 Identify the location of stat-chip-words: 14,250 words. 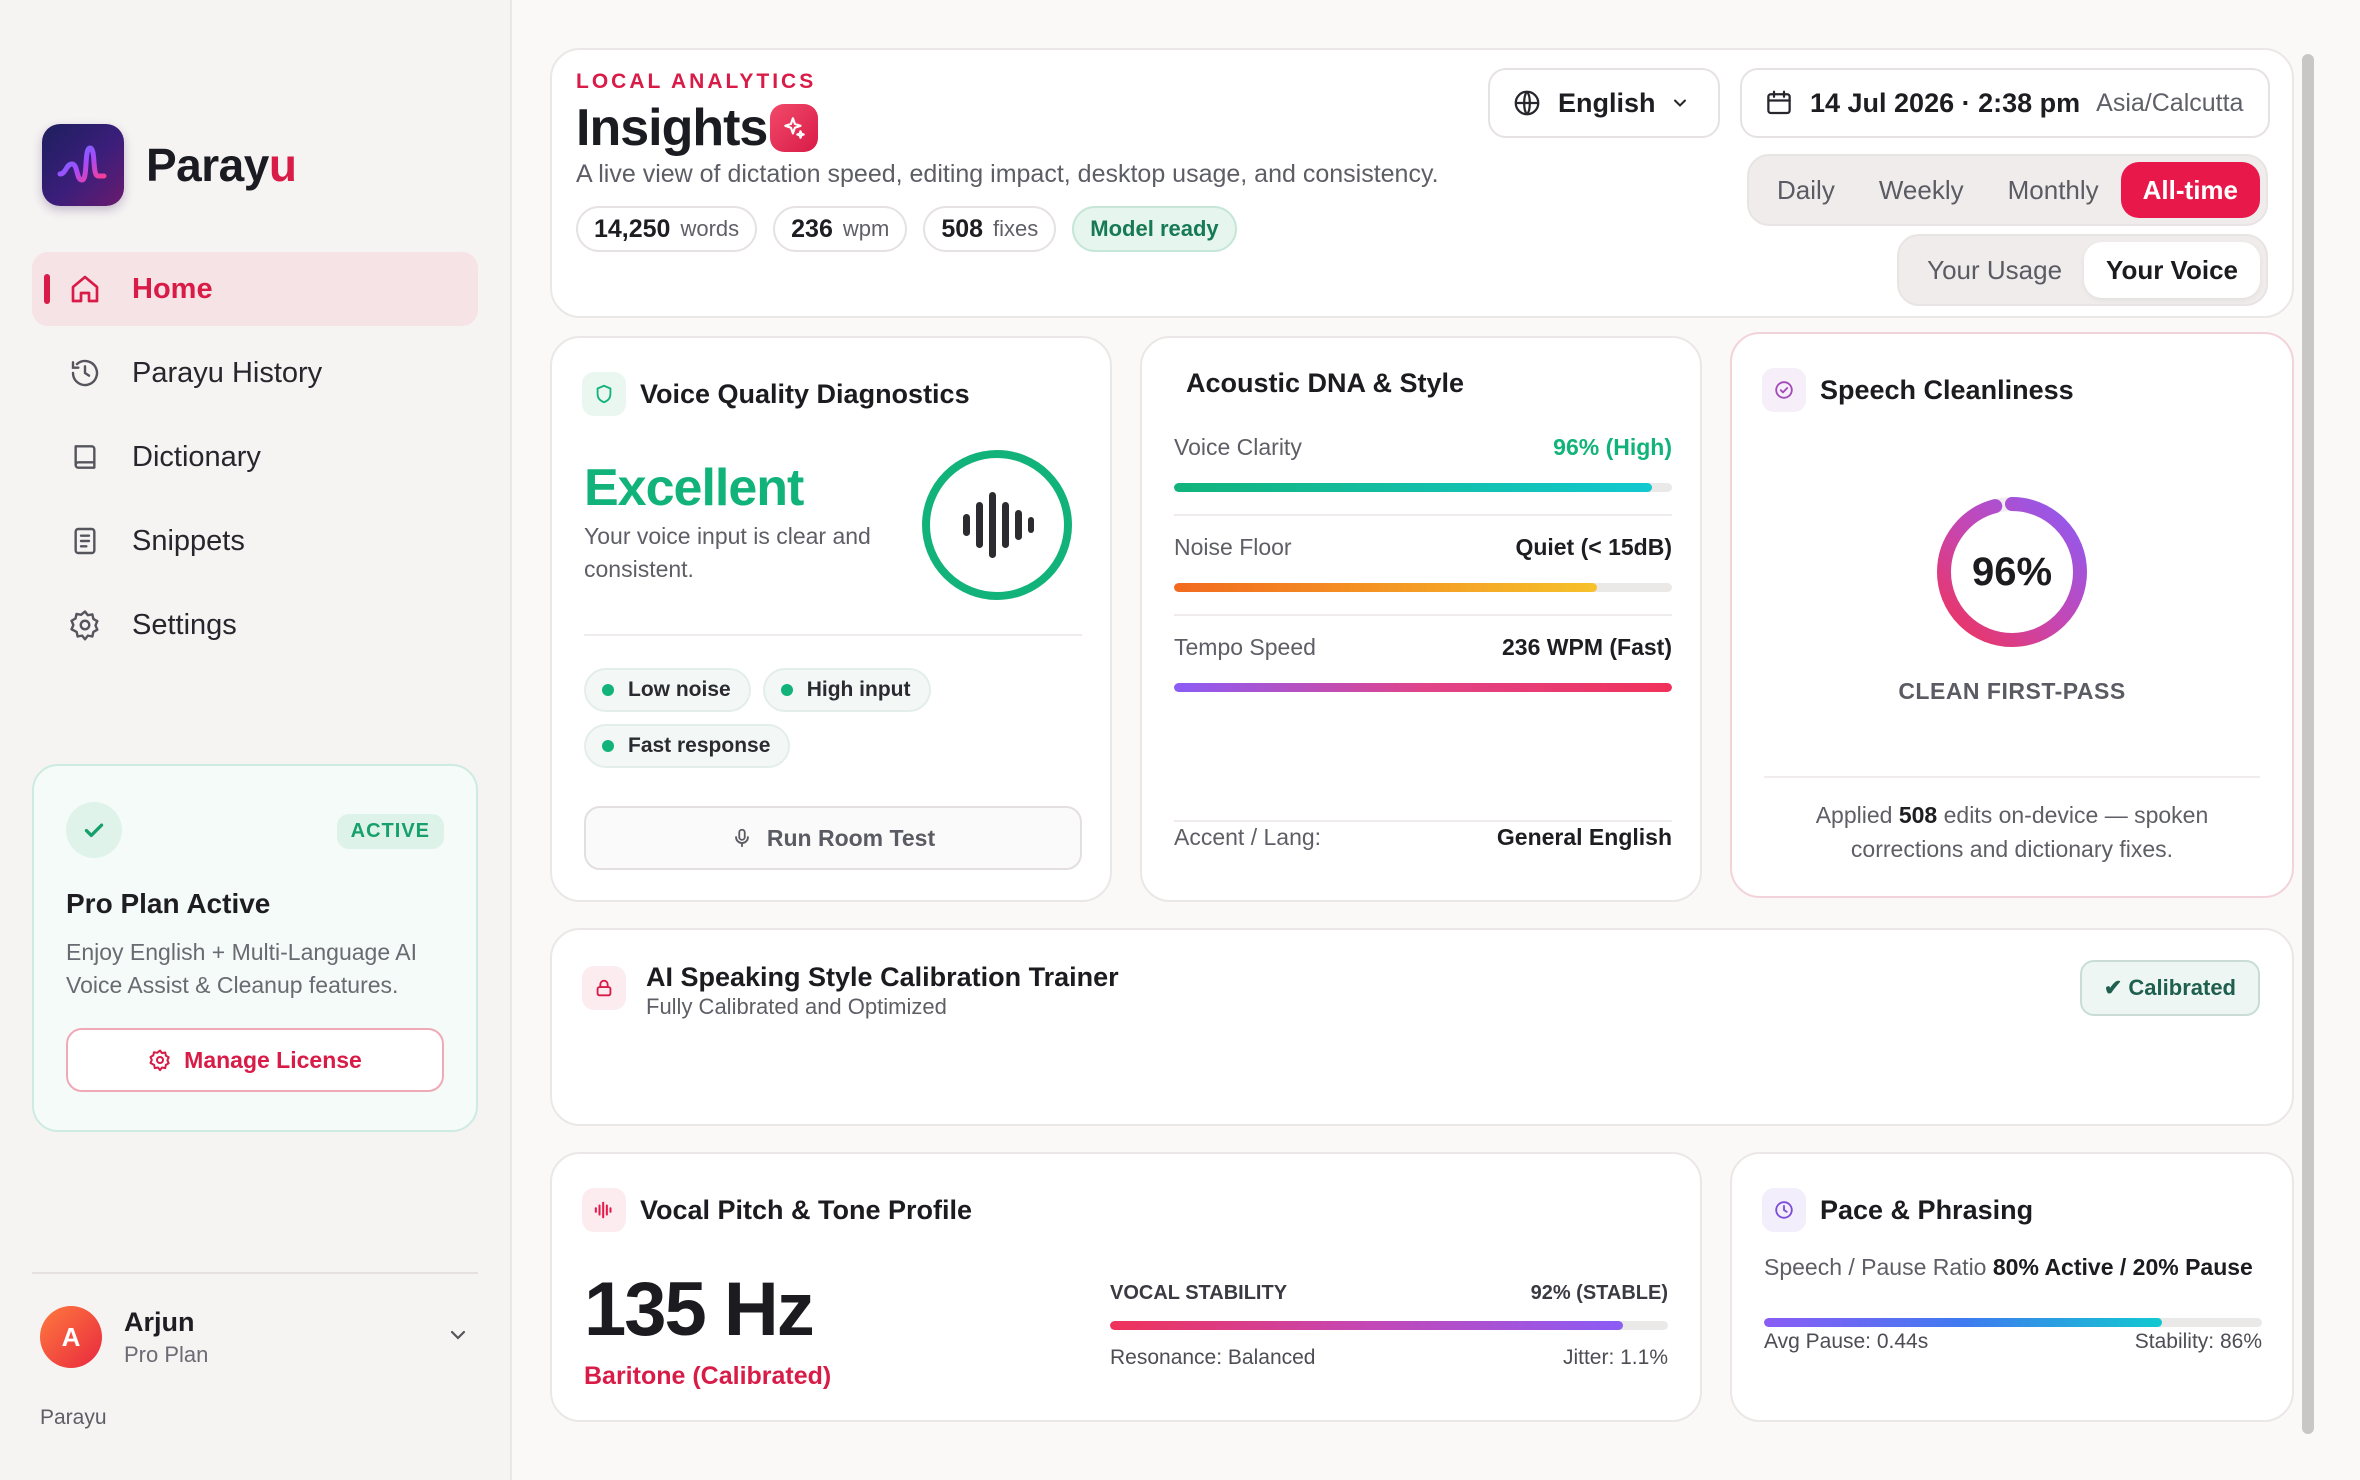
(667, 229).